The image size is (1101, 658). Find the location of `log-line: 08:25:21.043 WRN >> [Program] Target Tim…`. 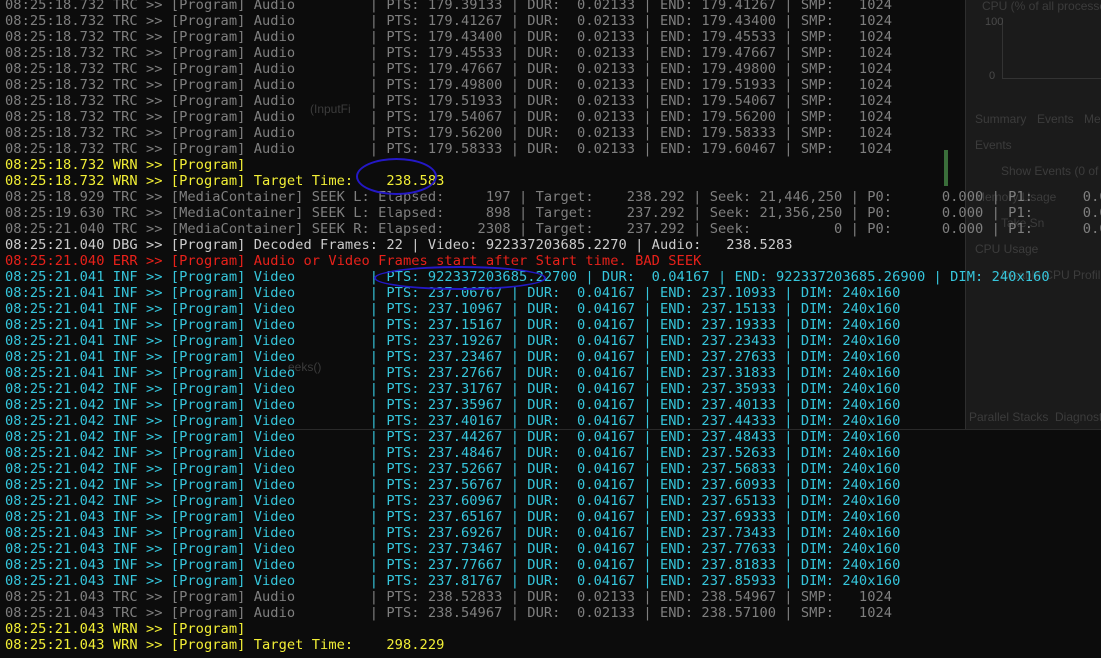

log-line: 08:25:21.043 WRN >> [Program] Target Tim… is located at coordinates (225, 645).